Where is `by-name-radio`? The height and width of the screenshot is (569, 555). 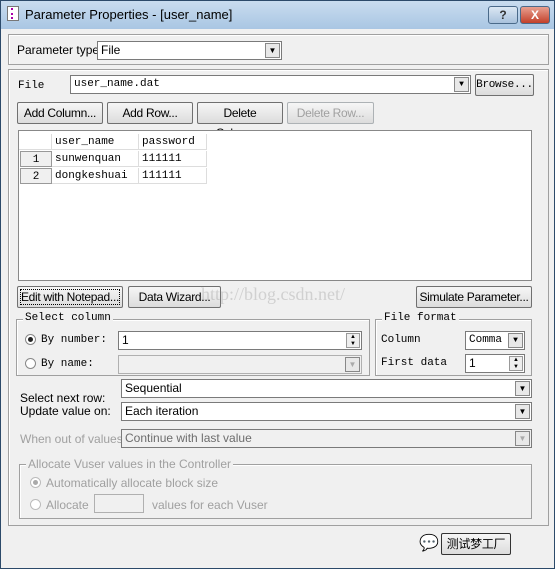 by-name-radio is located at coordinates (30, 363).